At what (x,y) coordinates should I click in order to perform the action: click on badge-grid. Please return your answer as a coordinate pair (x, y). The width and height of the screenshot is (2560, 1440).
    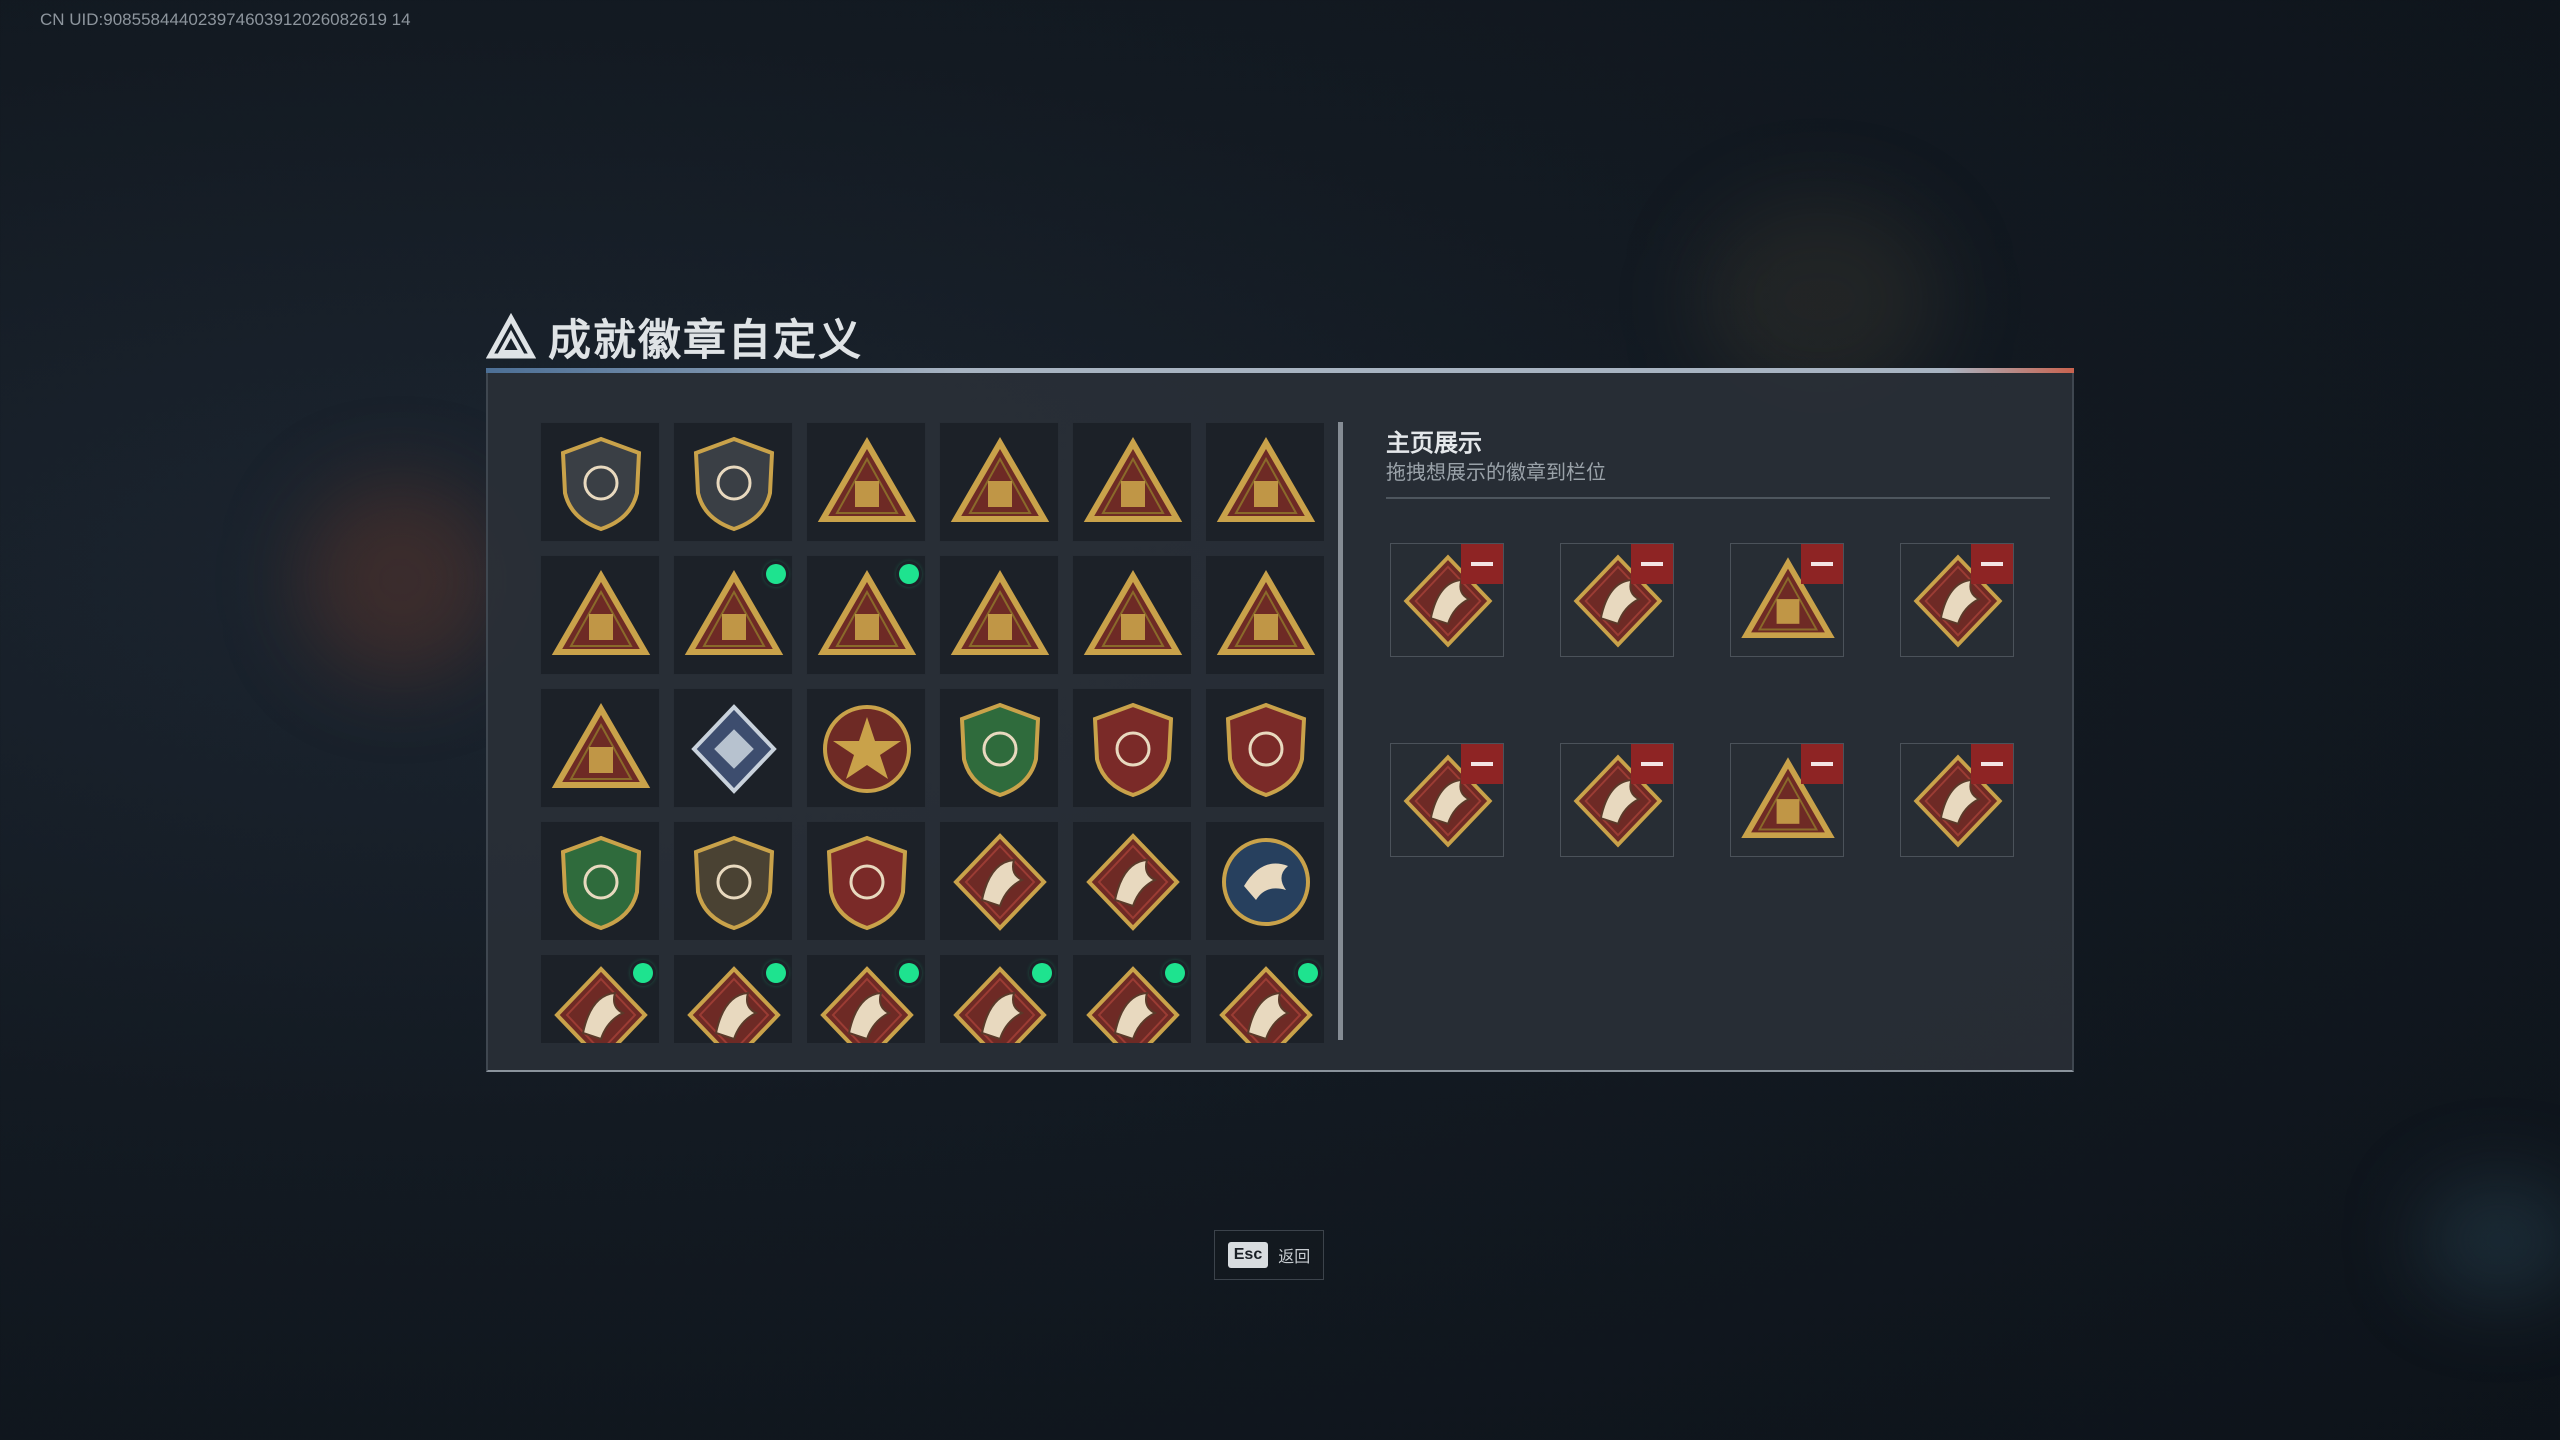
    Looking at the image, I should click on (937, 732).